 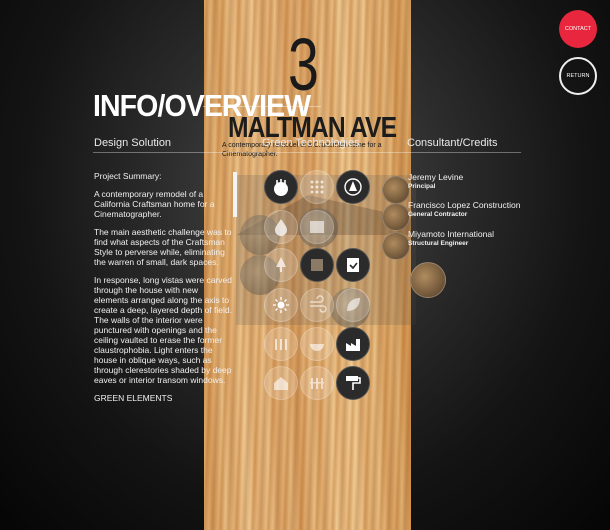 What do you see at coordinates (436, 177) in the screenshot?
I see `credit-name: Jeremy Levine` at bounding box center [436, 177].